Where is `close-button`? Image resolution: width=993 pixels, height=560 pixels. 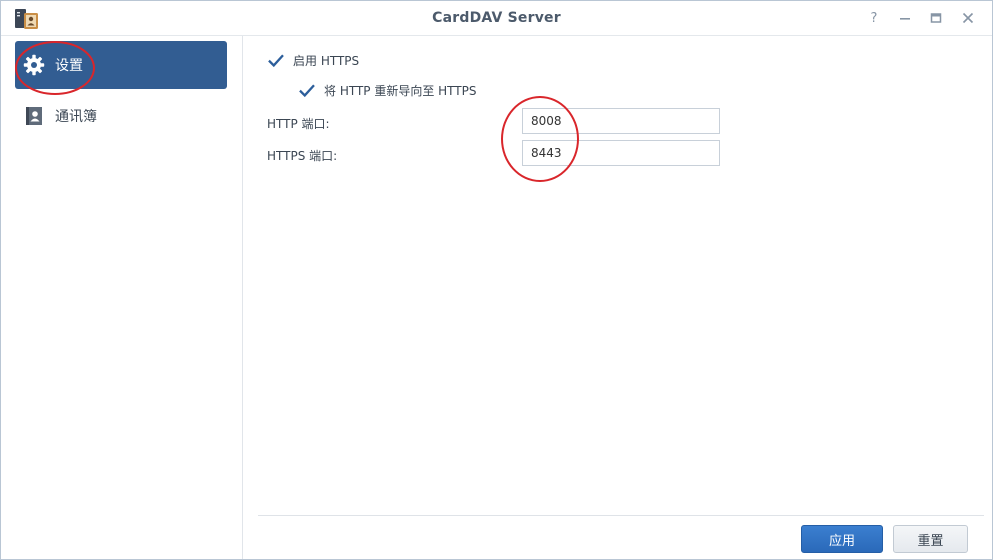 close-button is located at coordinates (968, 18).